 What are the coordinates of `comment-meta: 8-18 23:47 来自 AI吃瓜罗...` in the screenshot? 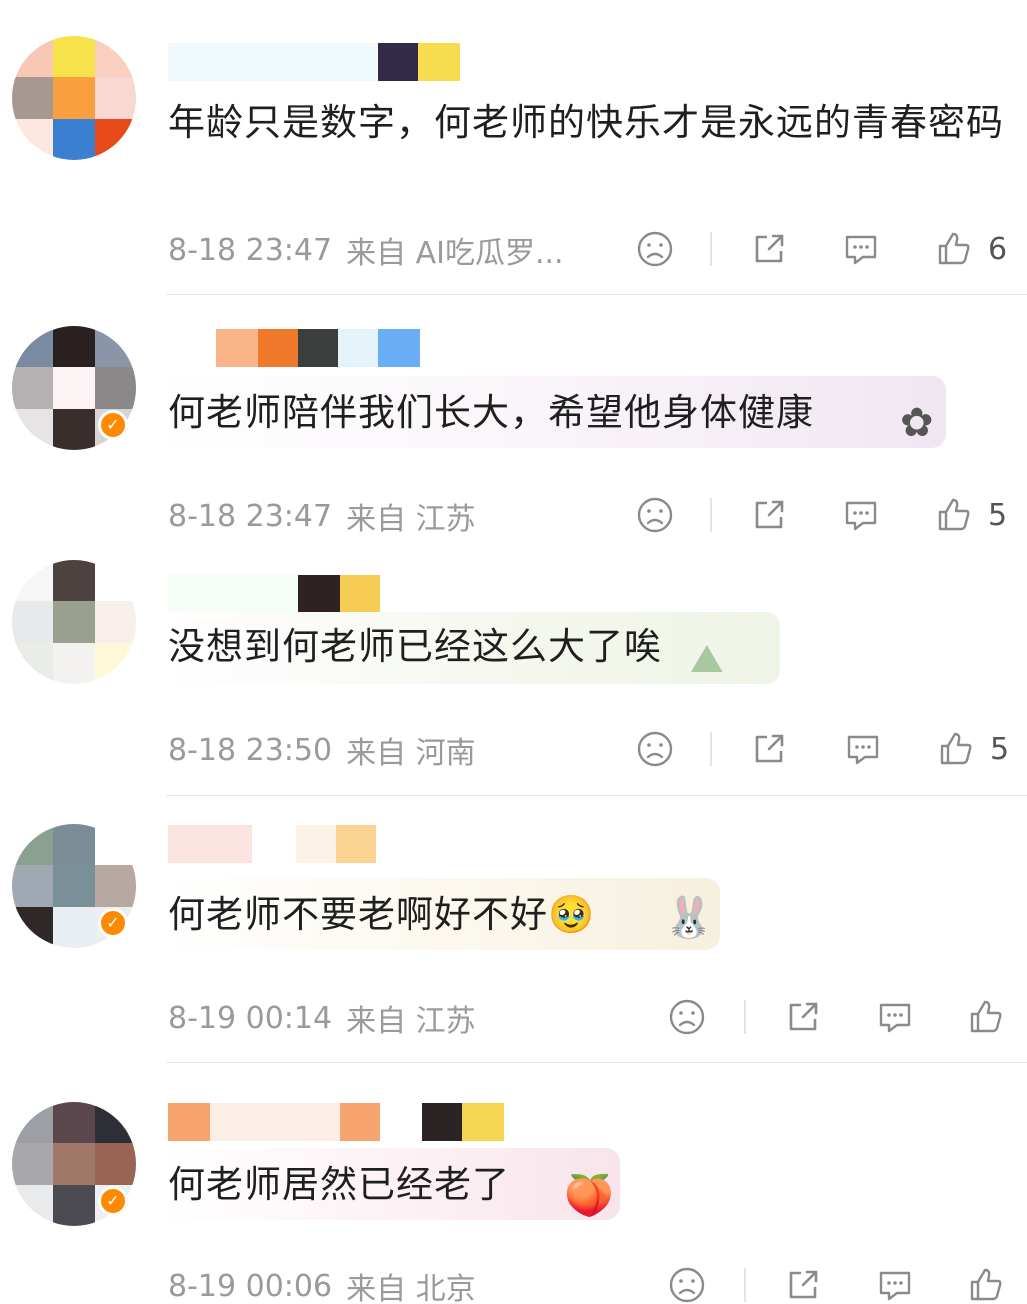 It's located at (366, 251).